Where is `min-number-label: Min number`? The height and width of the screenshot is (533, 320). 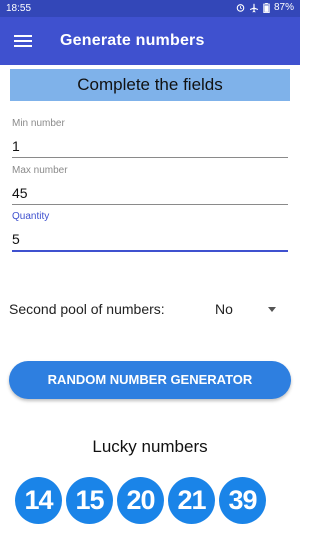
min-number-label: Min number is located at coordinates (38, 123).